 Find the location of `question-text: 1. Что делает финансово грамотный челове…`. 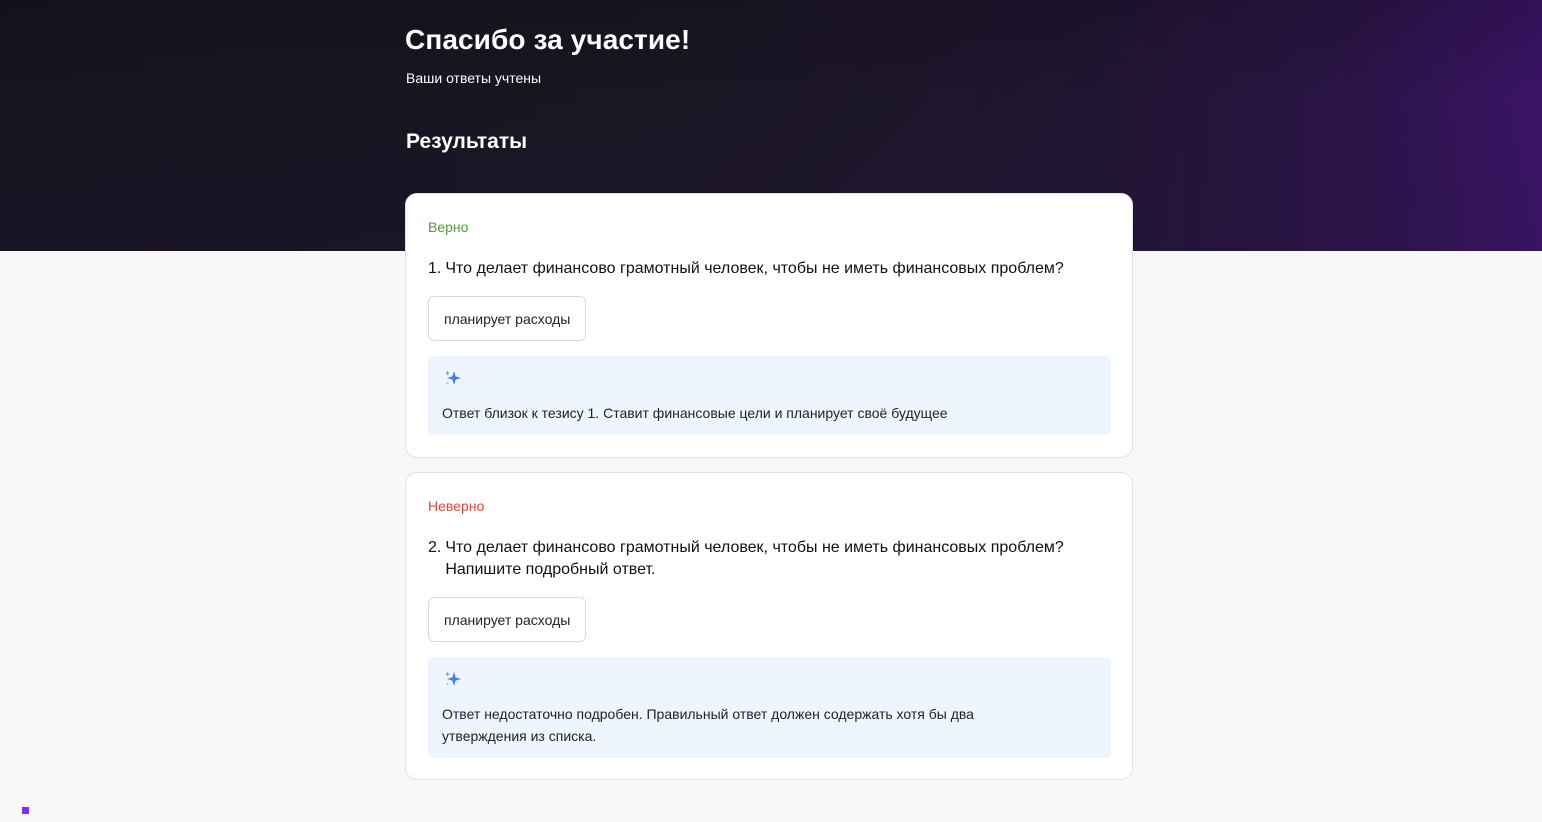

question-text: 1. Что делает финансово грамотный челове… is located at coordinates (773, 269).